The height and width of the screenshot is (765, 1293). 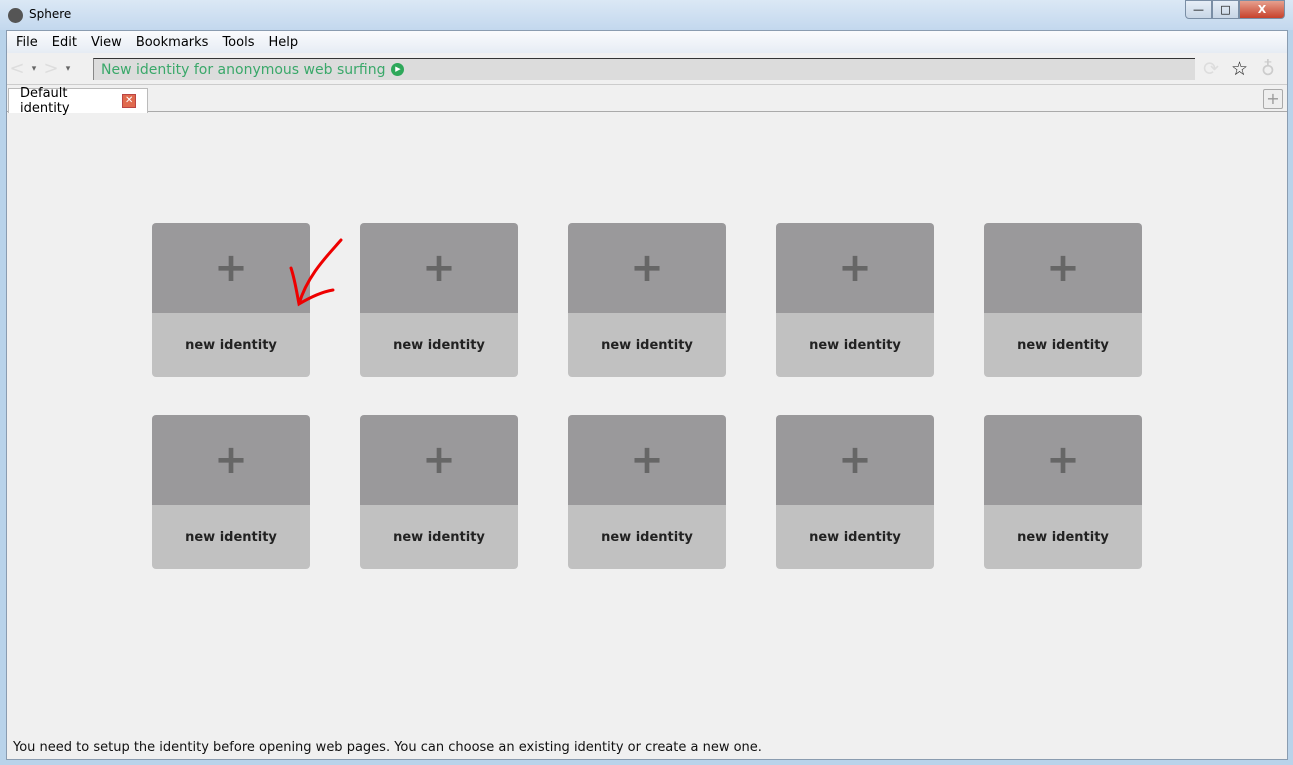 What do you see at coordinates (1198, 9) in the screenshot?
I see `minimize-button: —` at bounding box center [1198, 9].